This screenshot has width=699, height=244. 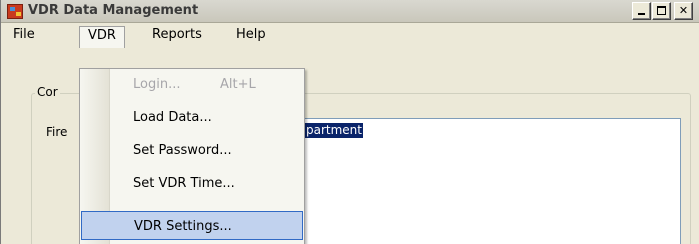 I want to click on field-label: Fire, so click(x=57, y=132).